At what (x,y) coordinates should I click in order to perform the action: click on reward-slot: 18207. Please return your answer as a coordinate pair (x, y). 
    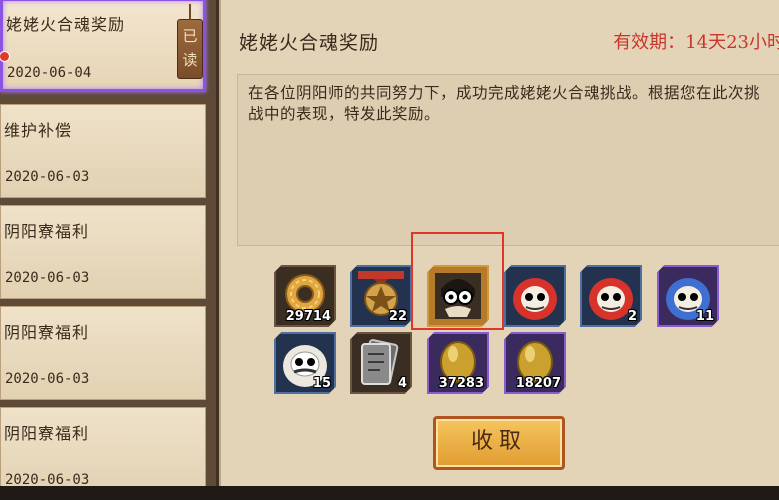
    Looking at the image, I should click on (535, 363).